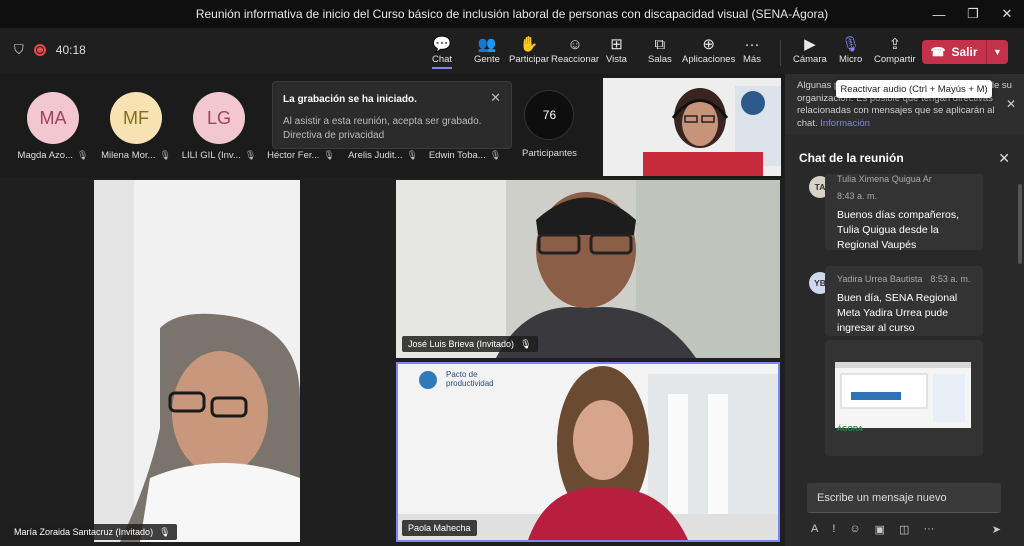 Image resolution: width=1024 pixels, height=546 pixels. I want to click on chat-attachment: ÁGORA, so click(904, 398).